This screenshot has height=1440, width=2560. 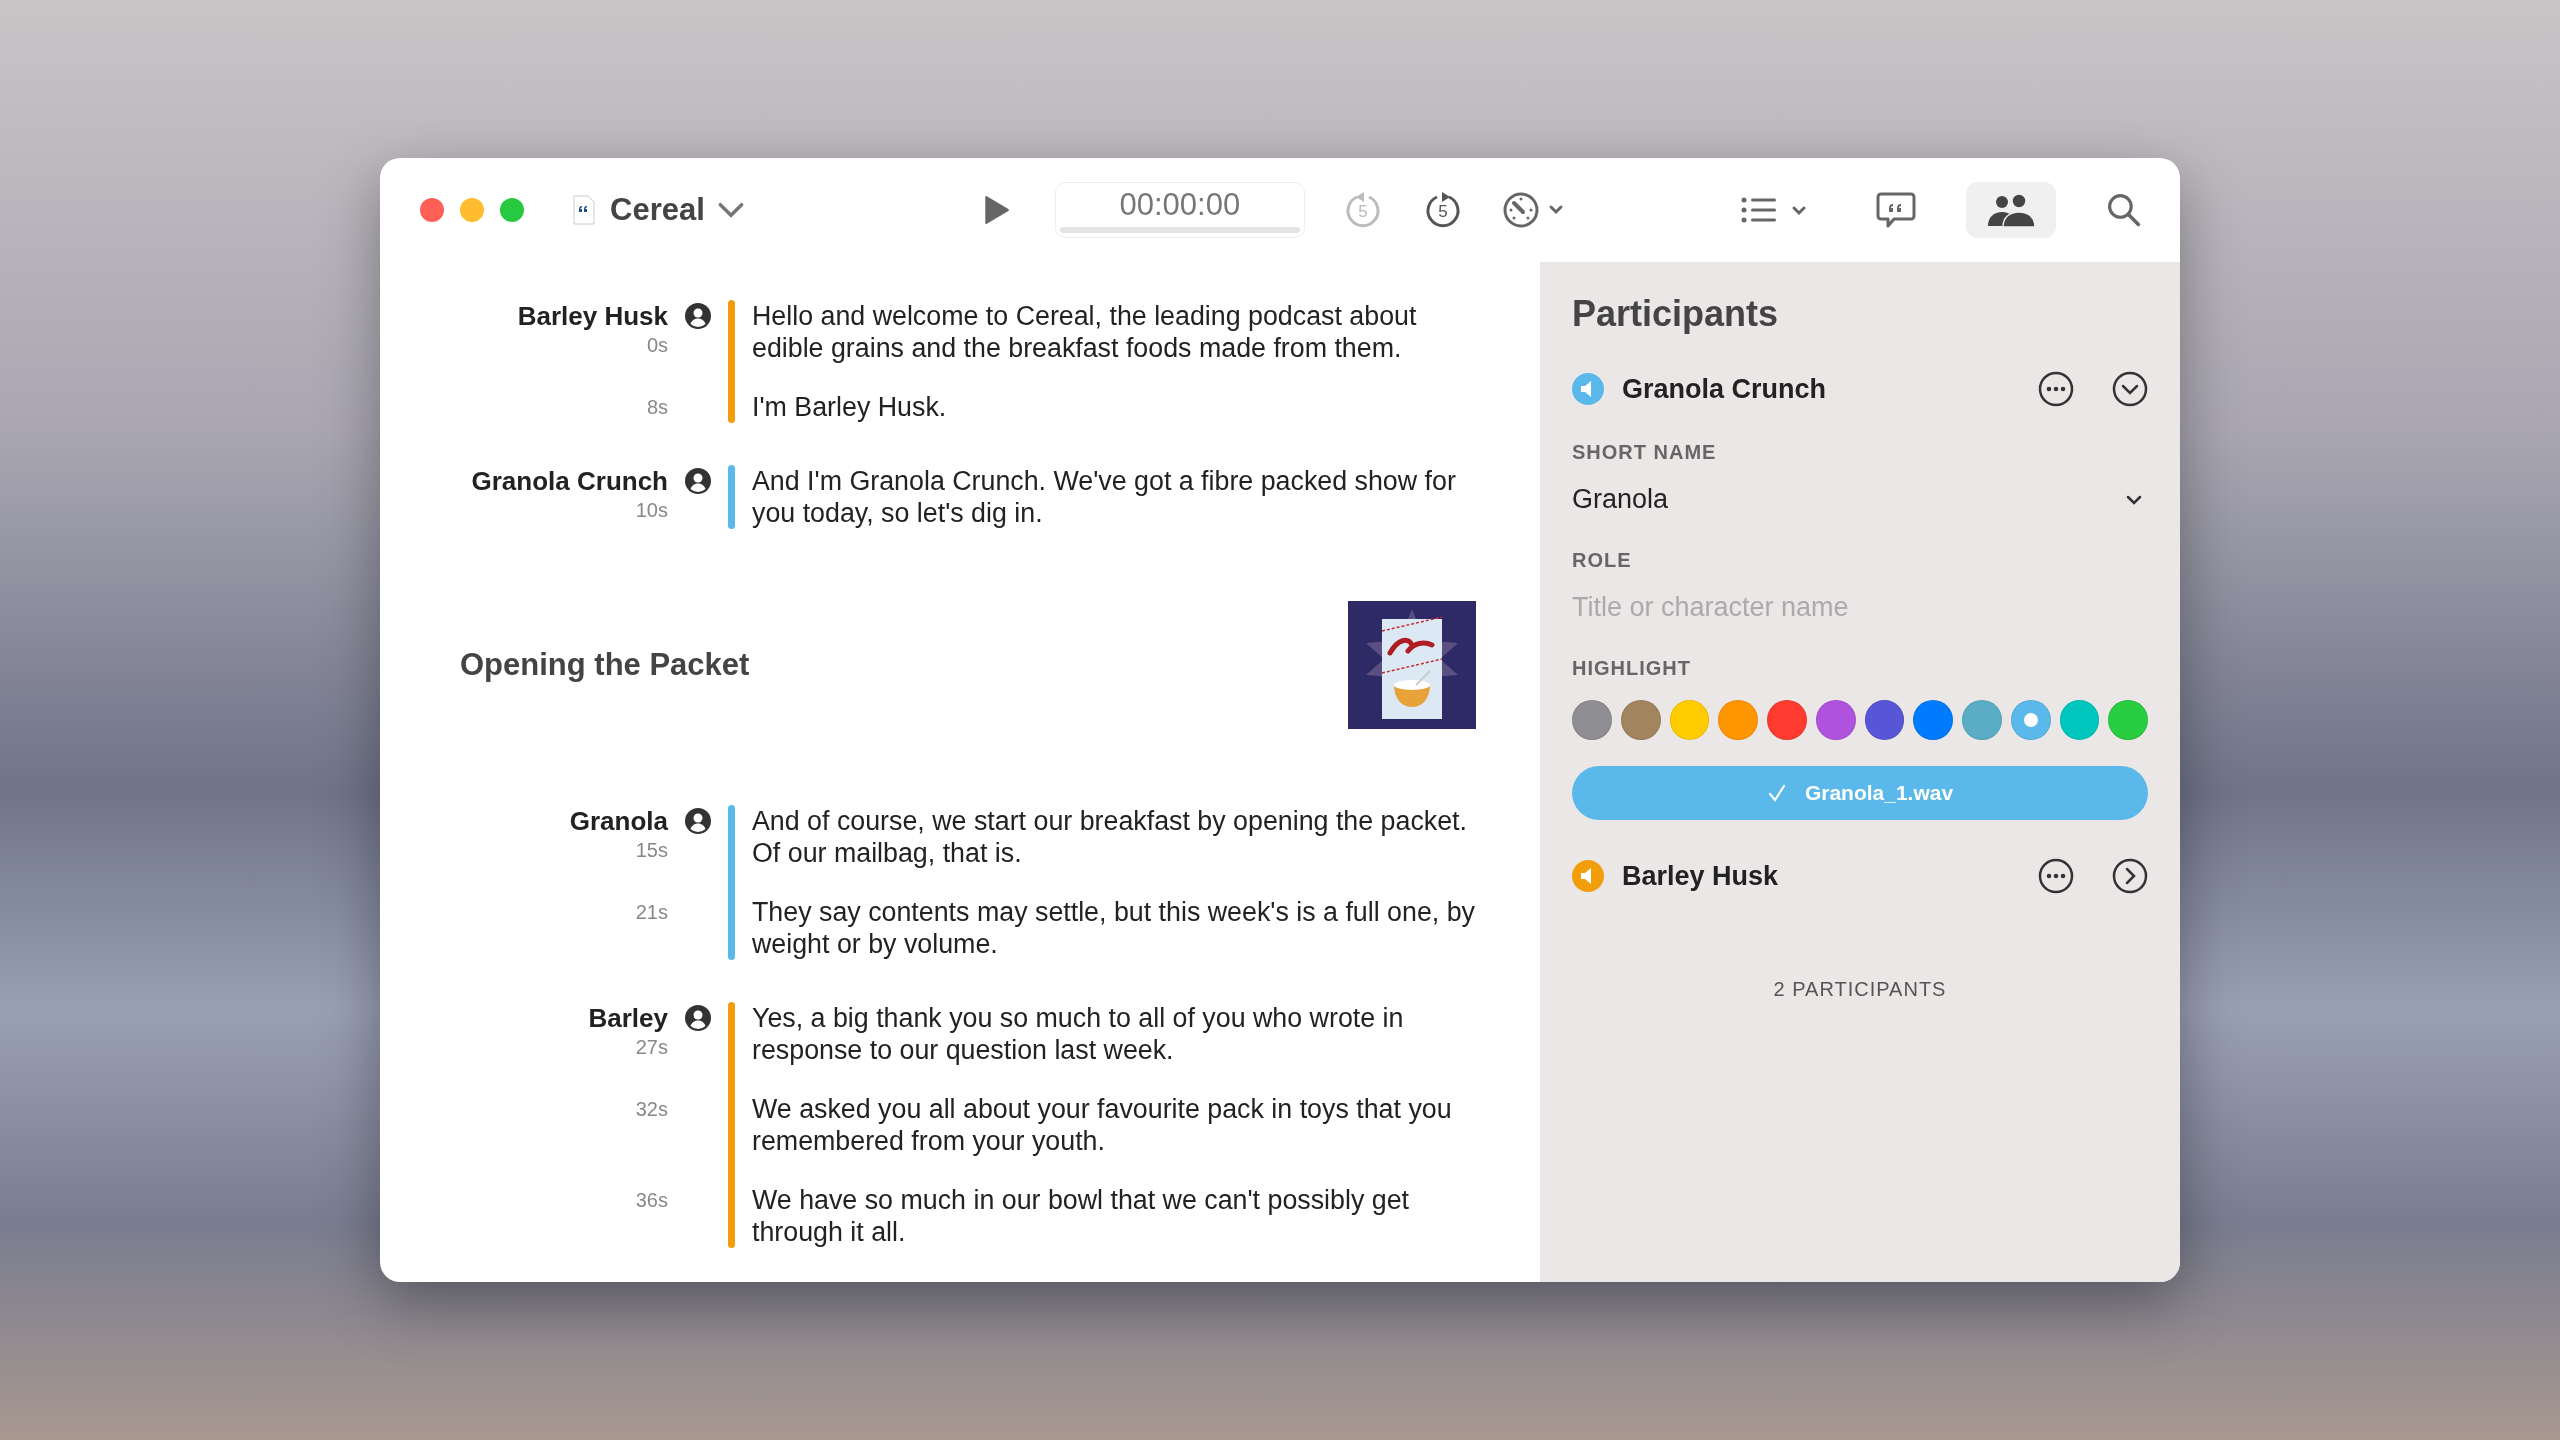 What do you see at coordinates (569, 481) in the screenshot?
I see `speaker-name: Granola Crunch` at bounding box center [569, 481].